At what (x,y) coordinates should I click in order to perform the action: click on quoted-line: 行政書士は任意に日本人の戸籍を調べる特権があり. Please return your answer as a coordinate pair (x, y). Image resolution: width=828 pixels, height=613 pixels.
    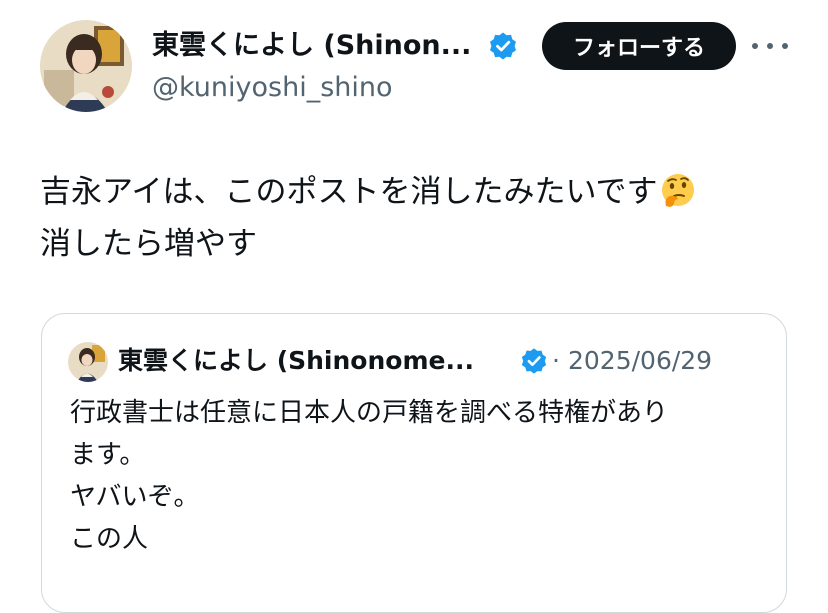
    Looking at the image, I should click on (369, 413).